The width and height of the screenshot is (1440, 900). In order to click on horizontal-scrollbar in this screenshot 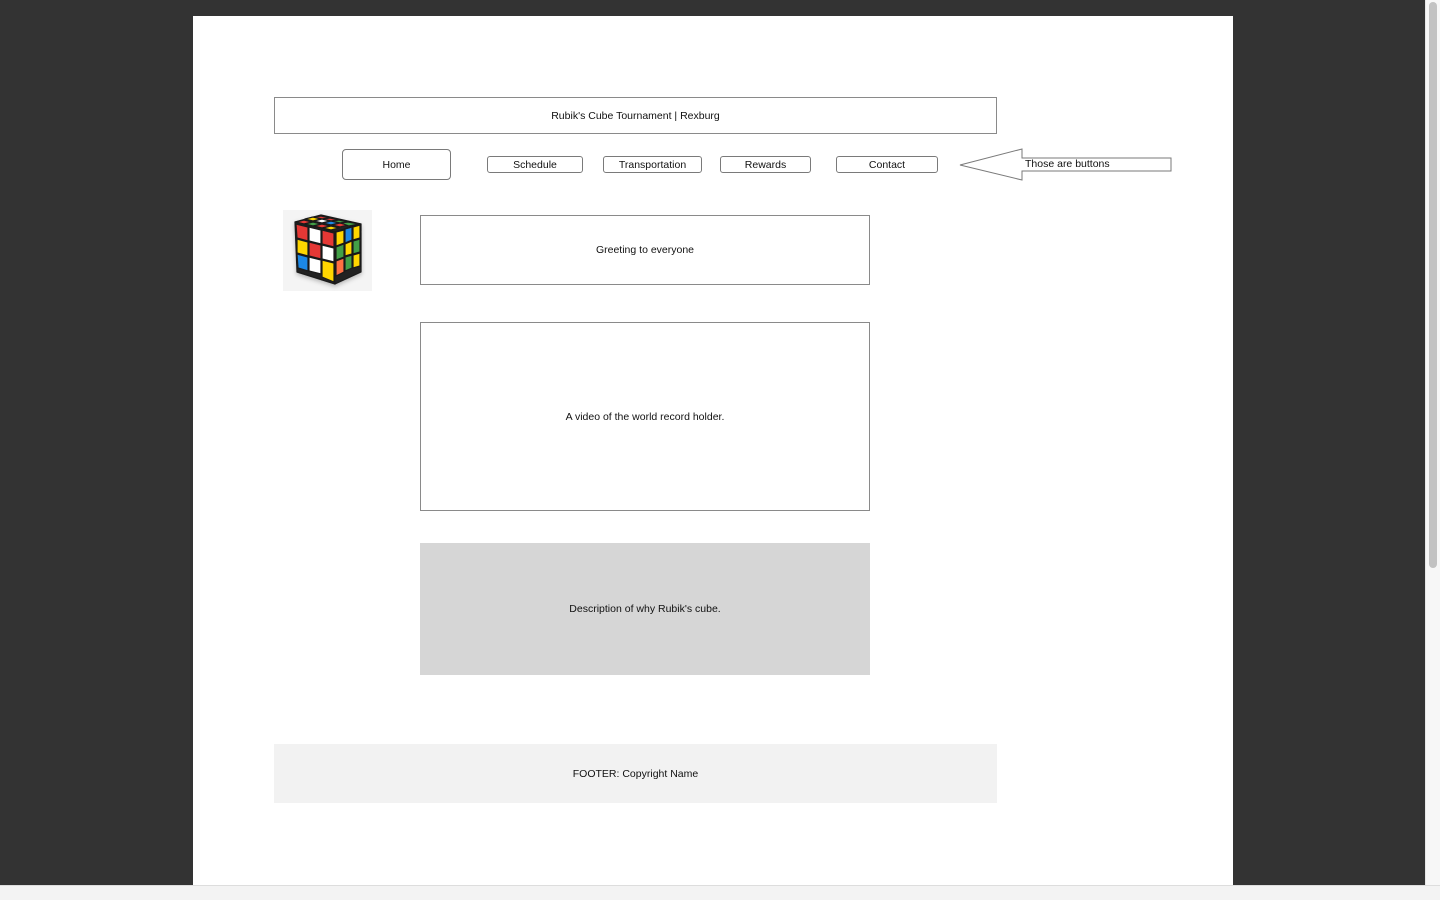, I will do `click(720, 892)`.